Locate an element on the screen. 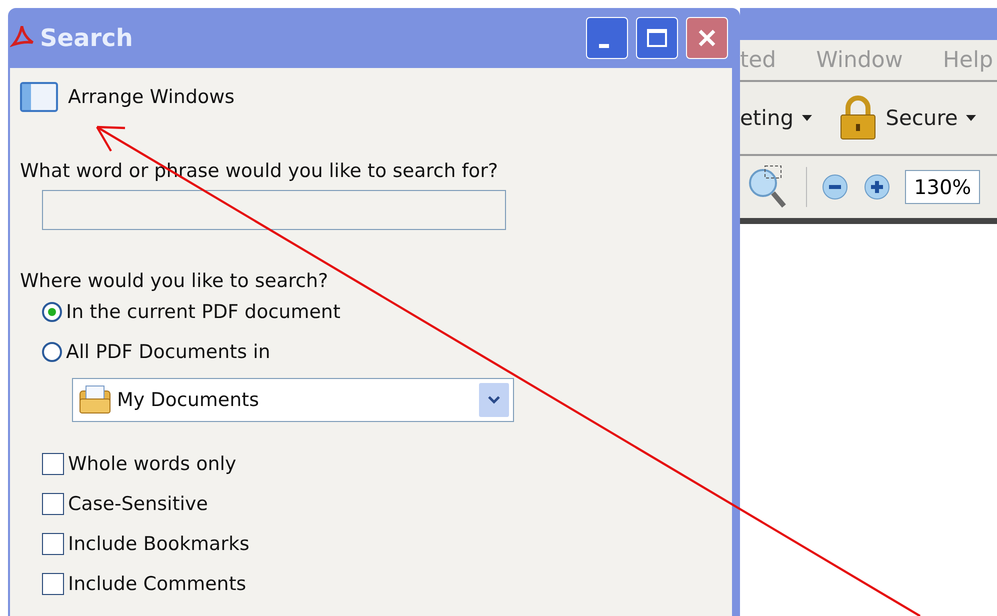 This screenshot has height=616, width=997. pdf-logo-icon is located at coordinates (23, 36).